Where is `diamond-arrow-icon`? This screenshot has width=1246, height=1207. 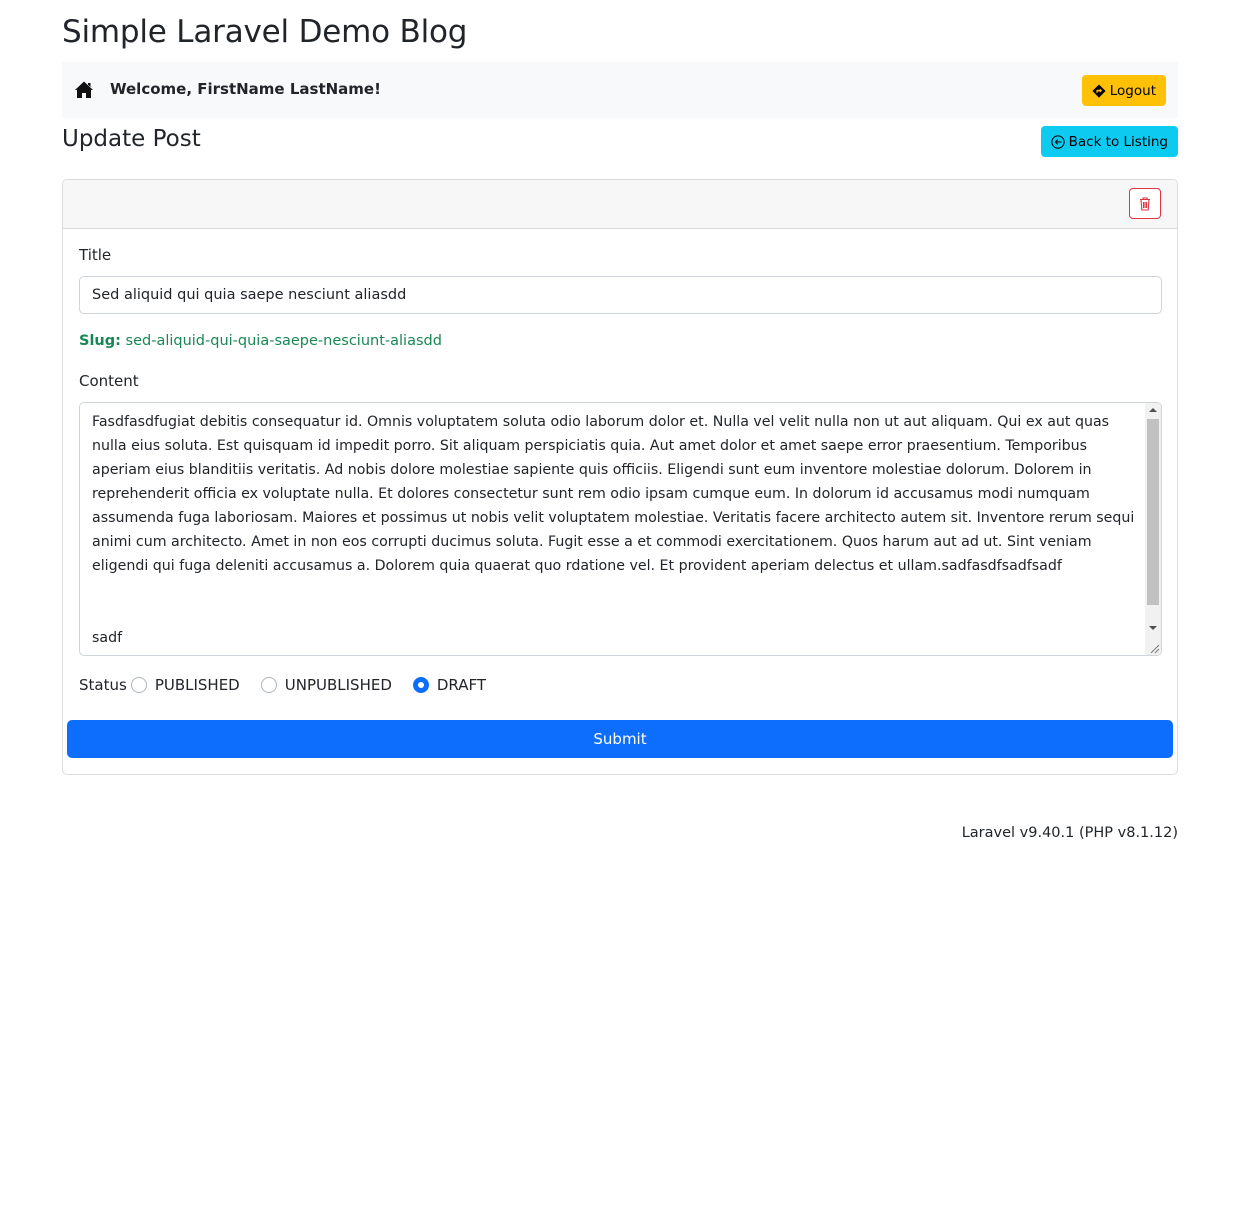 diamond-arrow-icon is located at coordinates (1099, 90).